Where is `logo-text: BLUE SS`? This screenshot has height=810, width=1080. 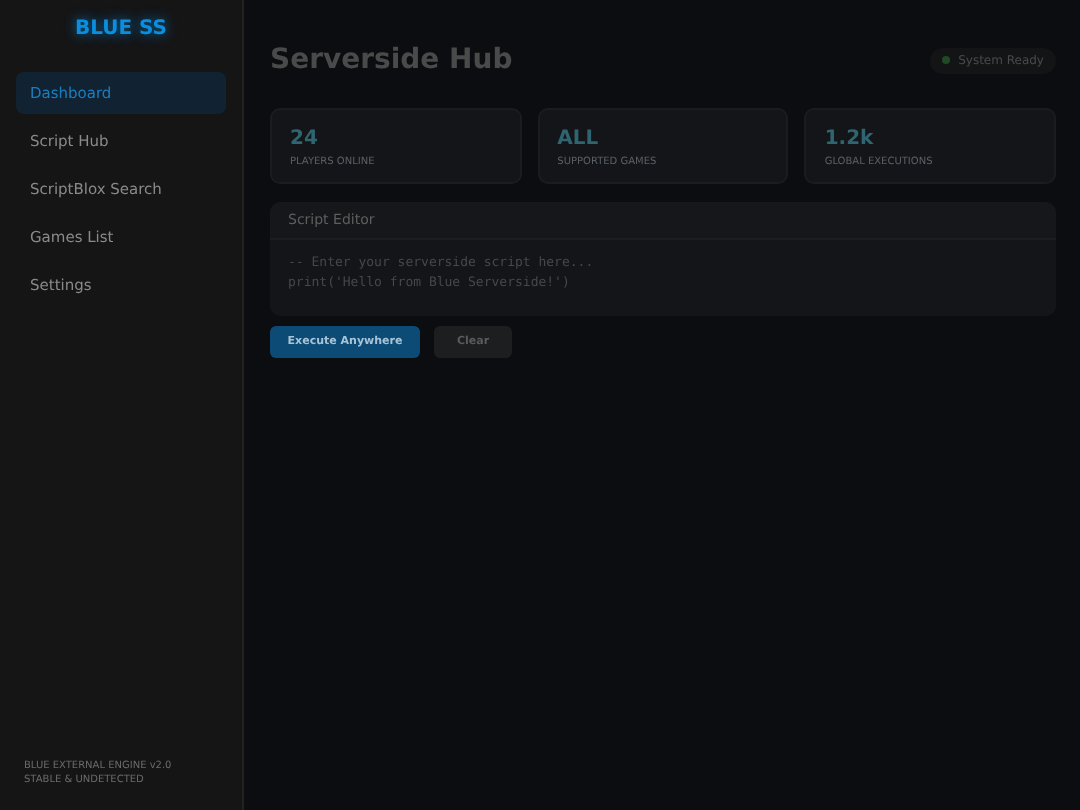 logo-text: BLUE SS is located at coordinates (121, 29).